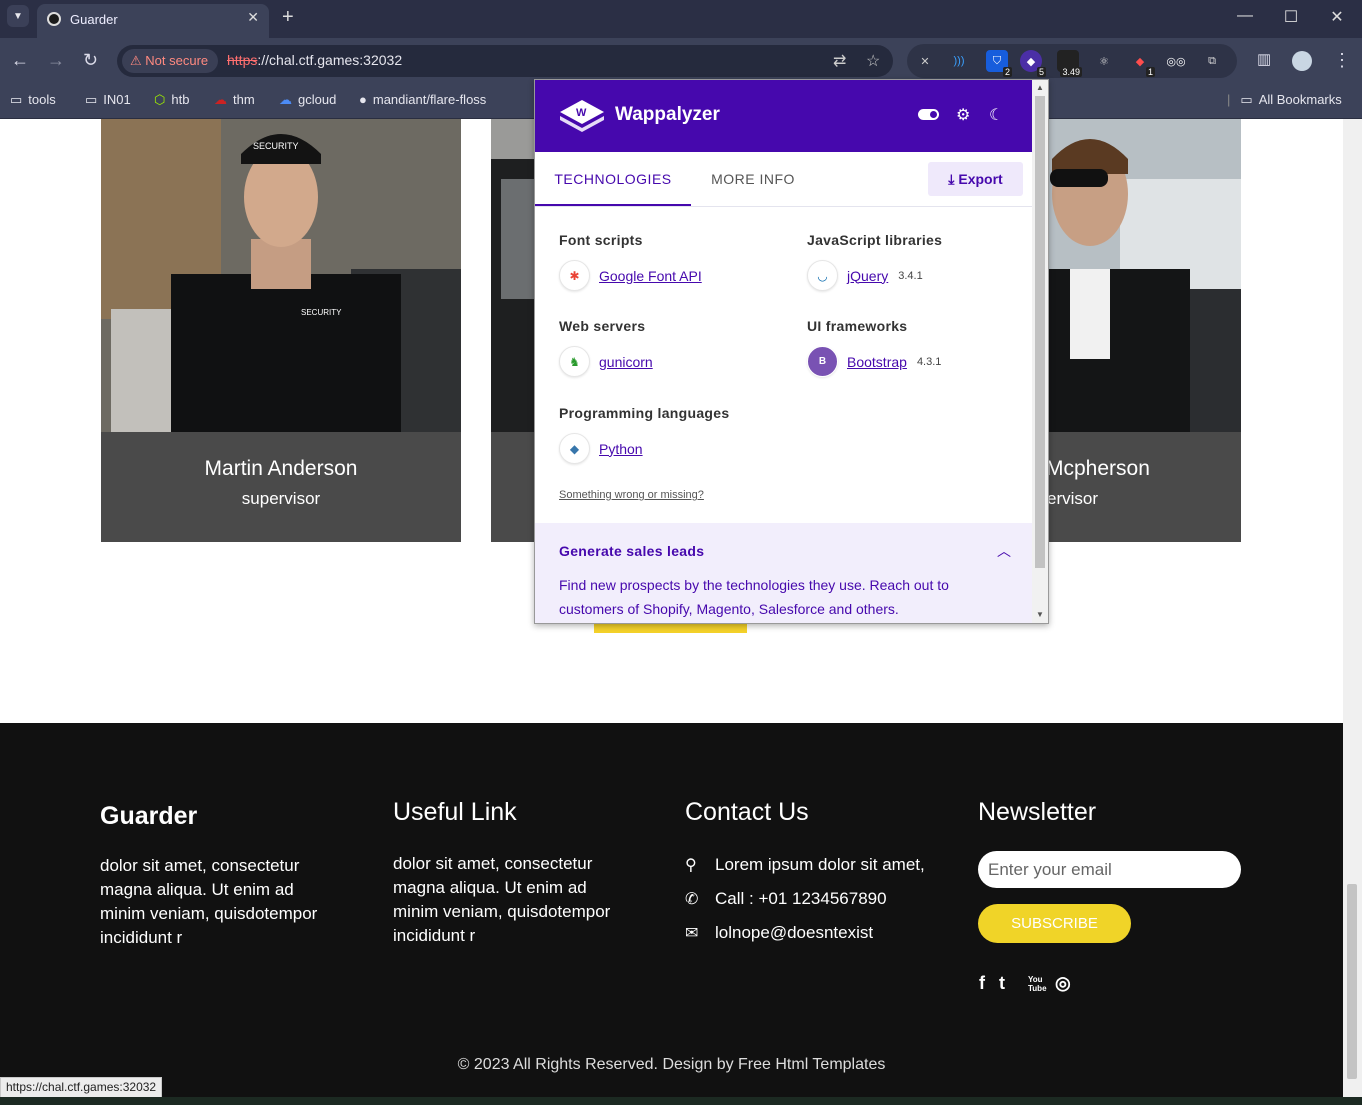  What do you see at coordinates (1284, 100) in the screenshot?
I see `all-bookmarks: | ▭ All Bookmarks` at bounding box center [1284, 100].